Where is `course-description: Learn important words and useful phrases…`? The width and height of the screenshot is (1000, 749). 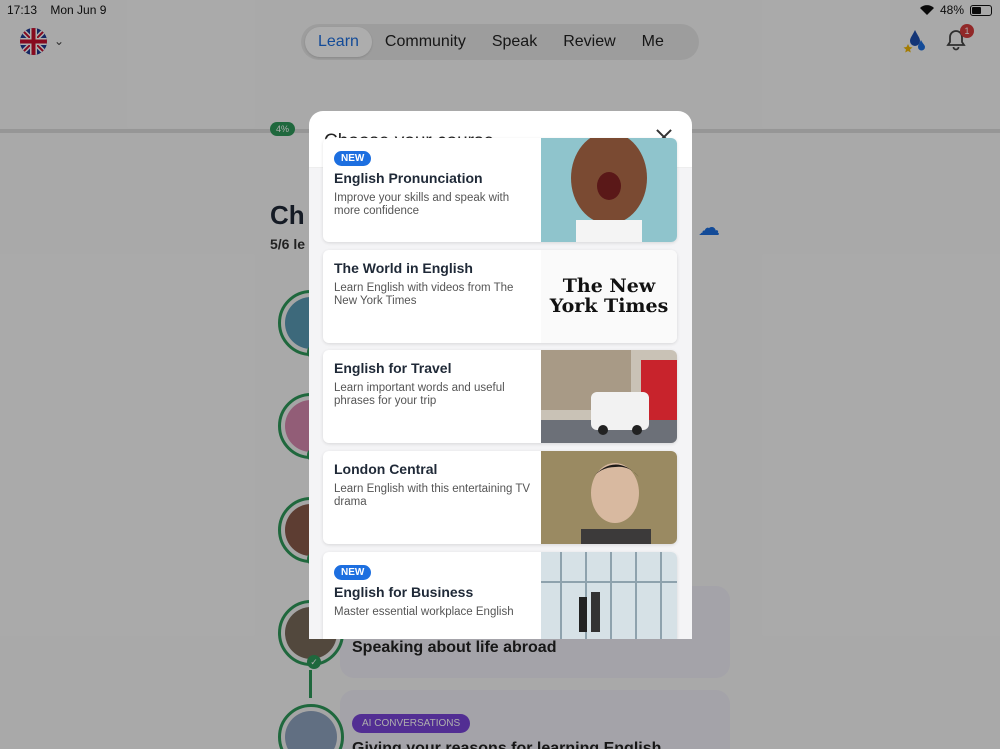
course-description: Learn important words and useful phrases… is located at coordinates (419, 395).